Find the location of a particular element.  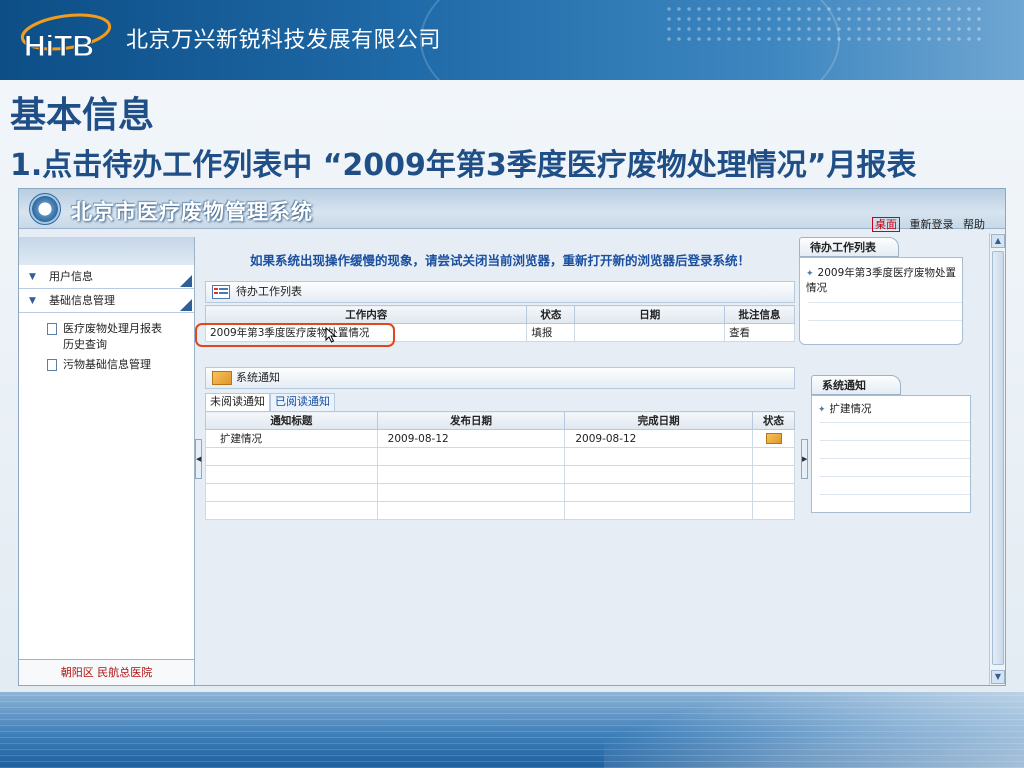

collapse-left-handle: ◀ is located at coordinates (198, 459).